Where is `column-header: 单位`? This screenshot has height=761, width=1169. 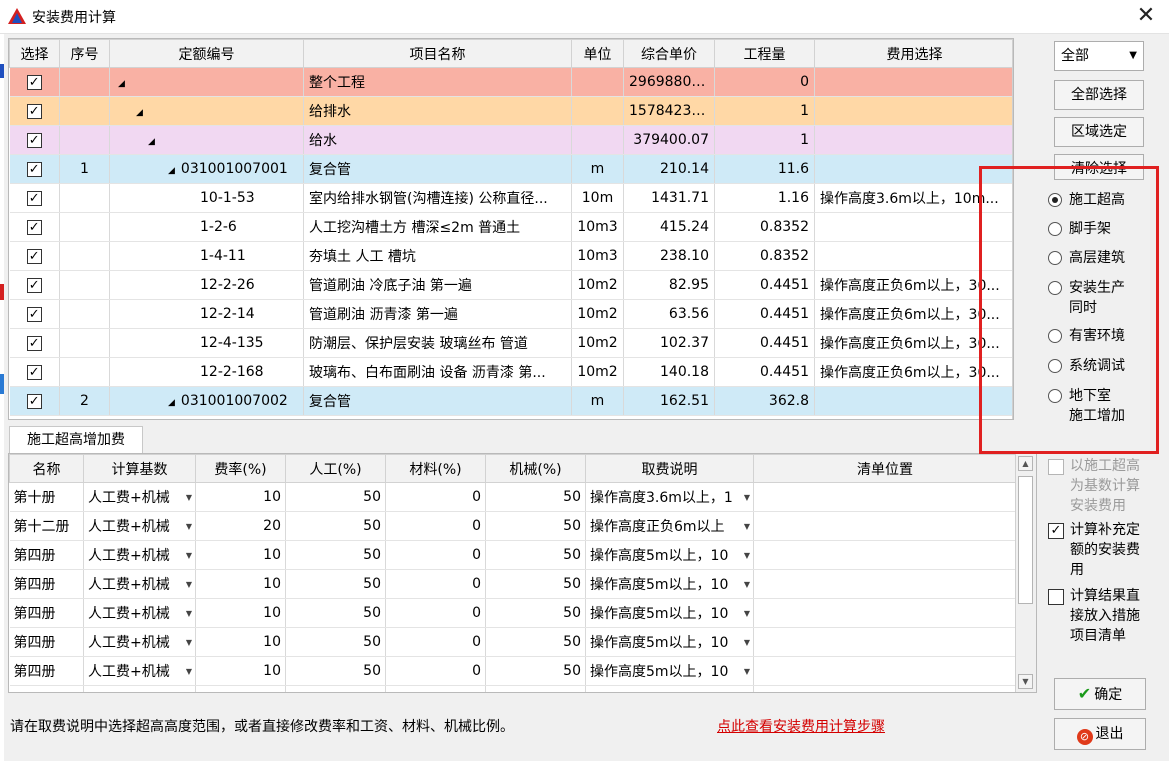
column-header: 单位 is located at coordinates (597, 53).